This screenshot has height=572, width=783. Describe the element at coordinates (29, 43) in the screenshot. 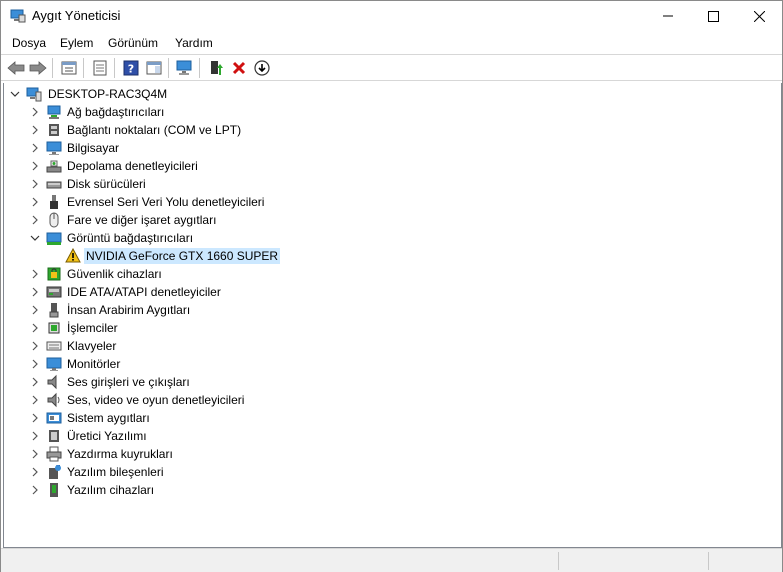

I see `menu-dosya: Dosya` at that location.